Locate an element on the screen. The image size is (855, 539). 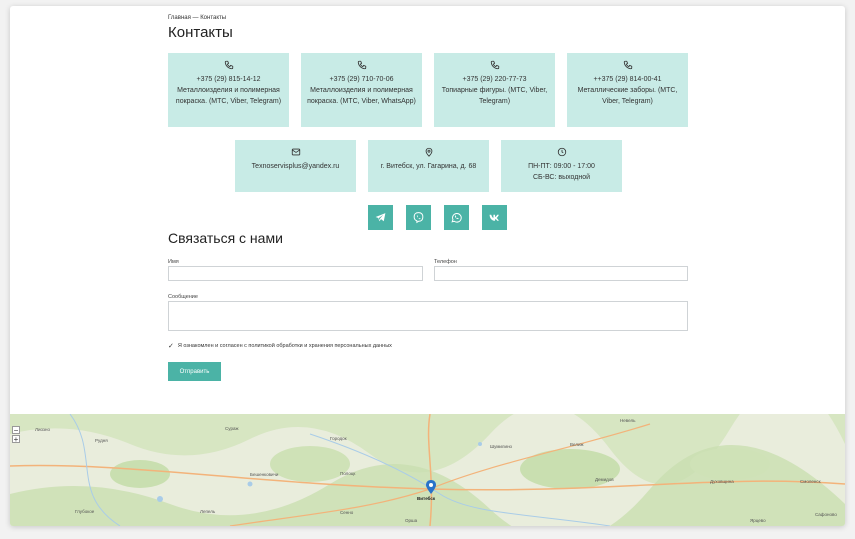
telegram-button is located at coordinates (380, 217).